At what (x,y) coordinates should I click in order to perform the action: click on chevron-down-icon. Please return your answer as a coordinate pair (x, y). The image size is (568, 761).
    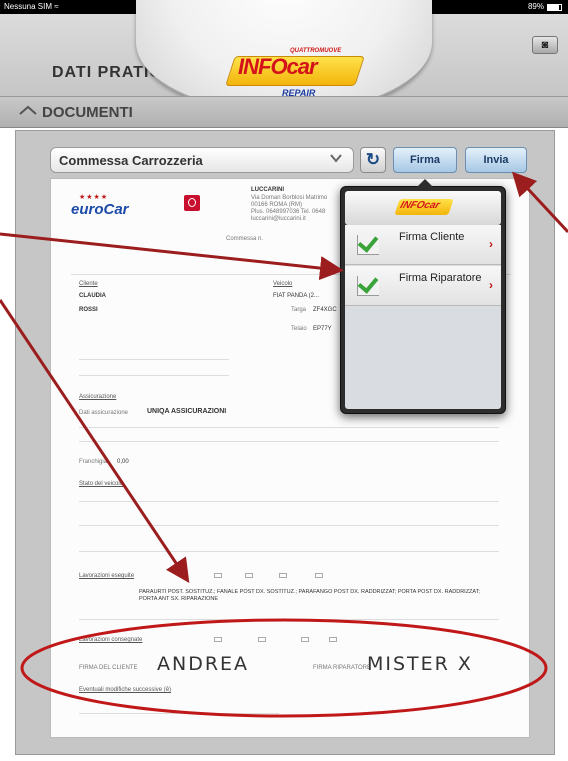
    Looking at the image, I should click on (336, 159).